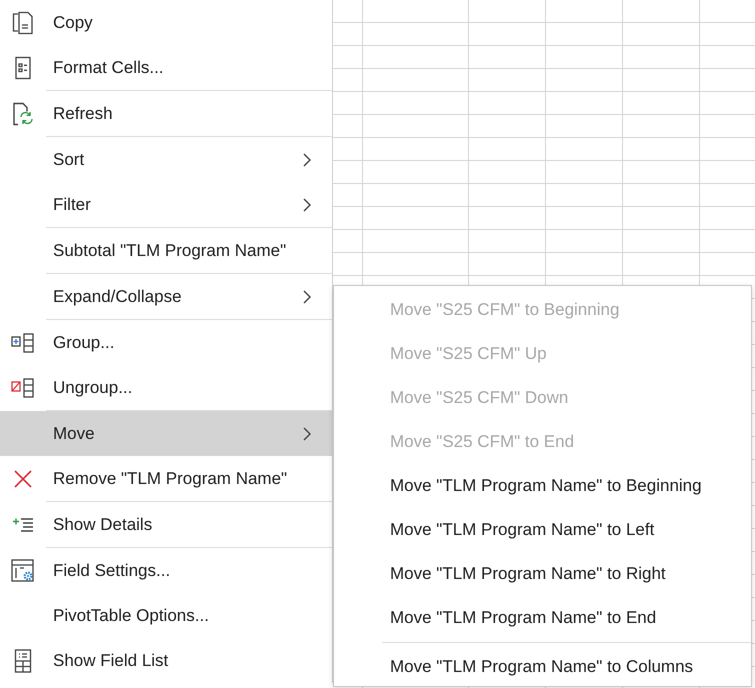 Image resolution: width=755 pixels, height=688 pixels. Describe the element at coordinates (22, 342) in the screenshot. I see `group-icon` at that location.